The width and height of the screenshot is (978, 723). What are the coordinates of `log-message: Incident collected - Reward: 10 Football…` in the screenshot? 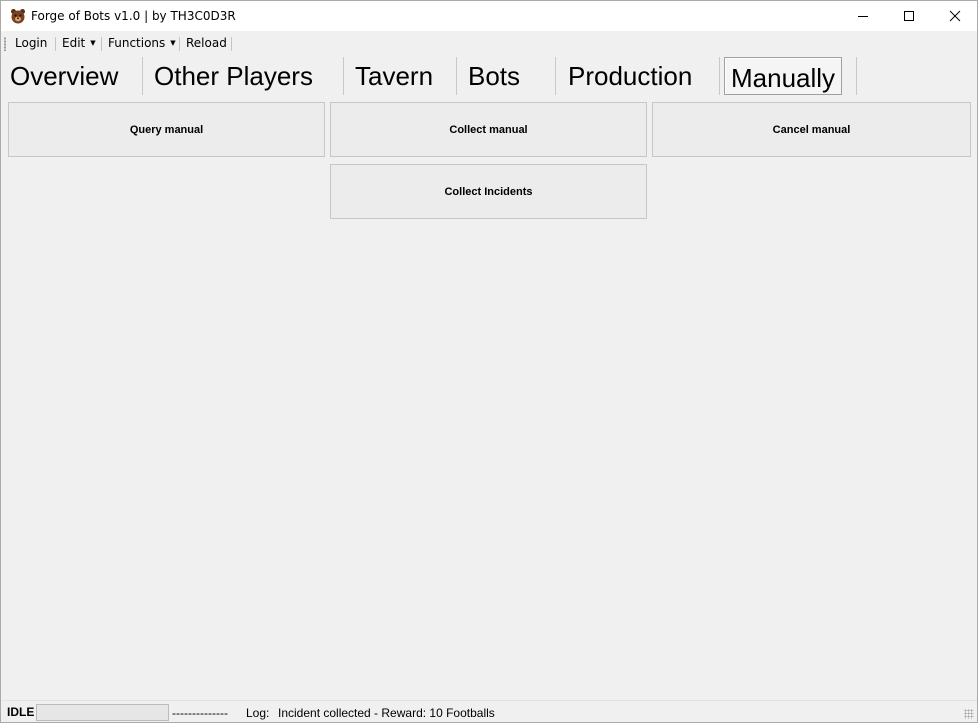 It's located at (386, 713).